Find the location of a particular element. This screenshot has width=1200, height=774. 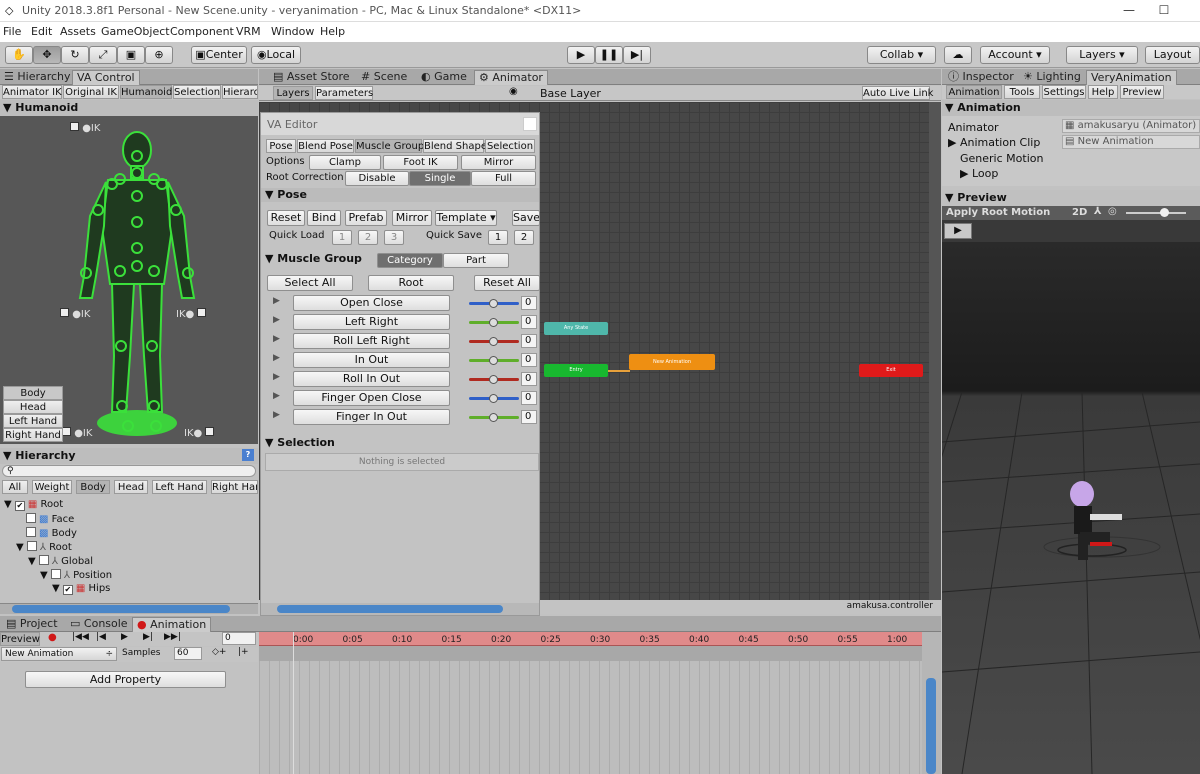

humanoid-head-button: Head is located at coordinates (33, 407).